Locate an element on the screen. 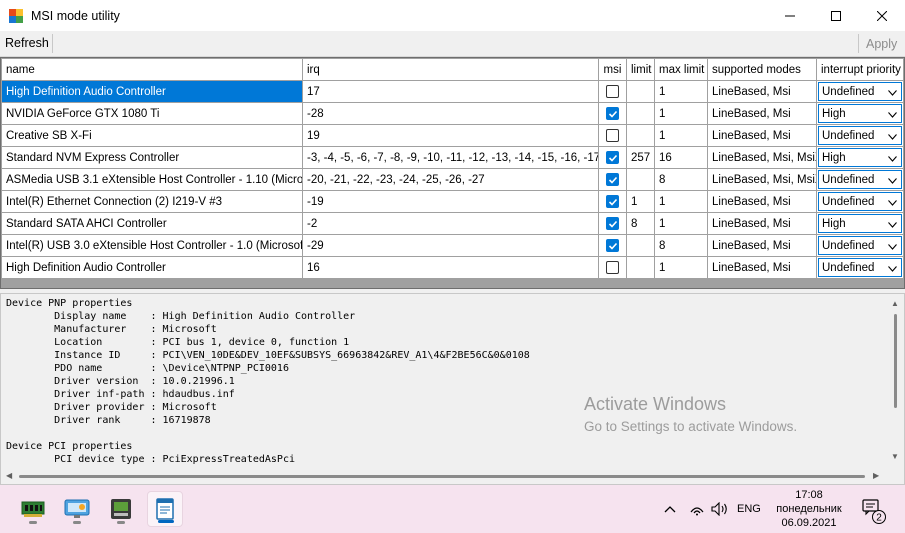 The height and width of the screenshot is (533, 905). tray-network-button is located at coordinates (697, 509).